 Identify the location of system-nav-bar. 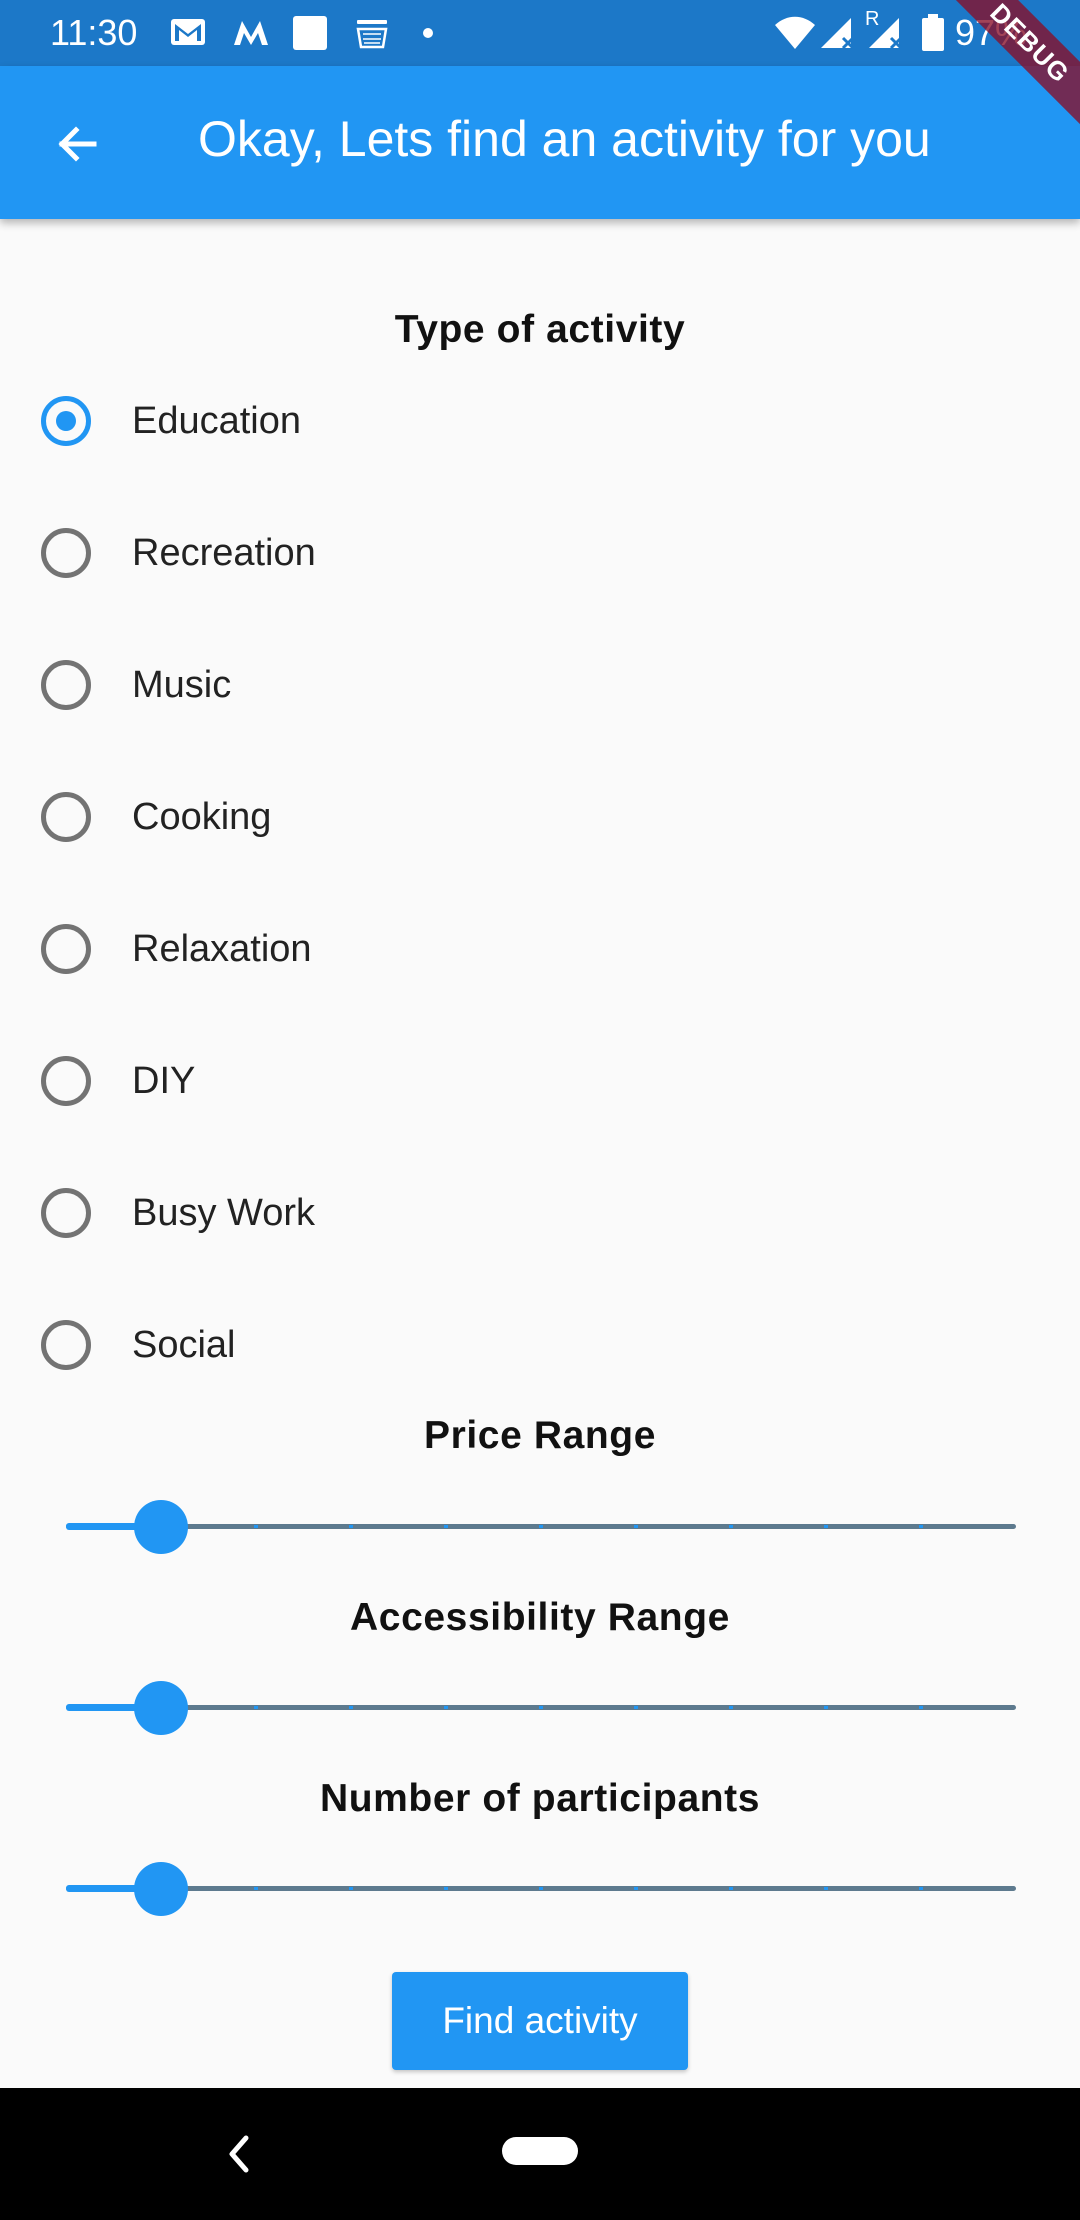
(540, 2154).